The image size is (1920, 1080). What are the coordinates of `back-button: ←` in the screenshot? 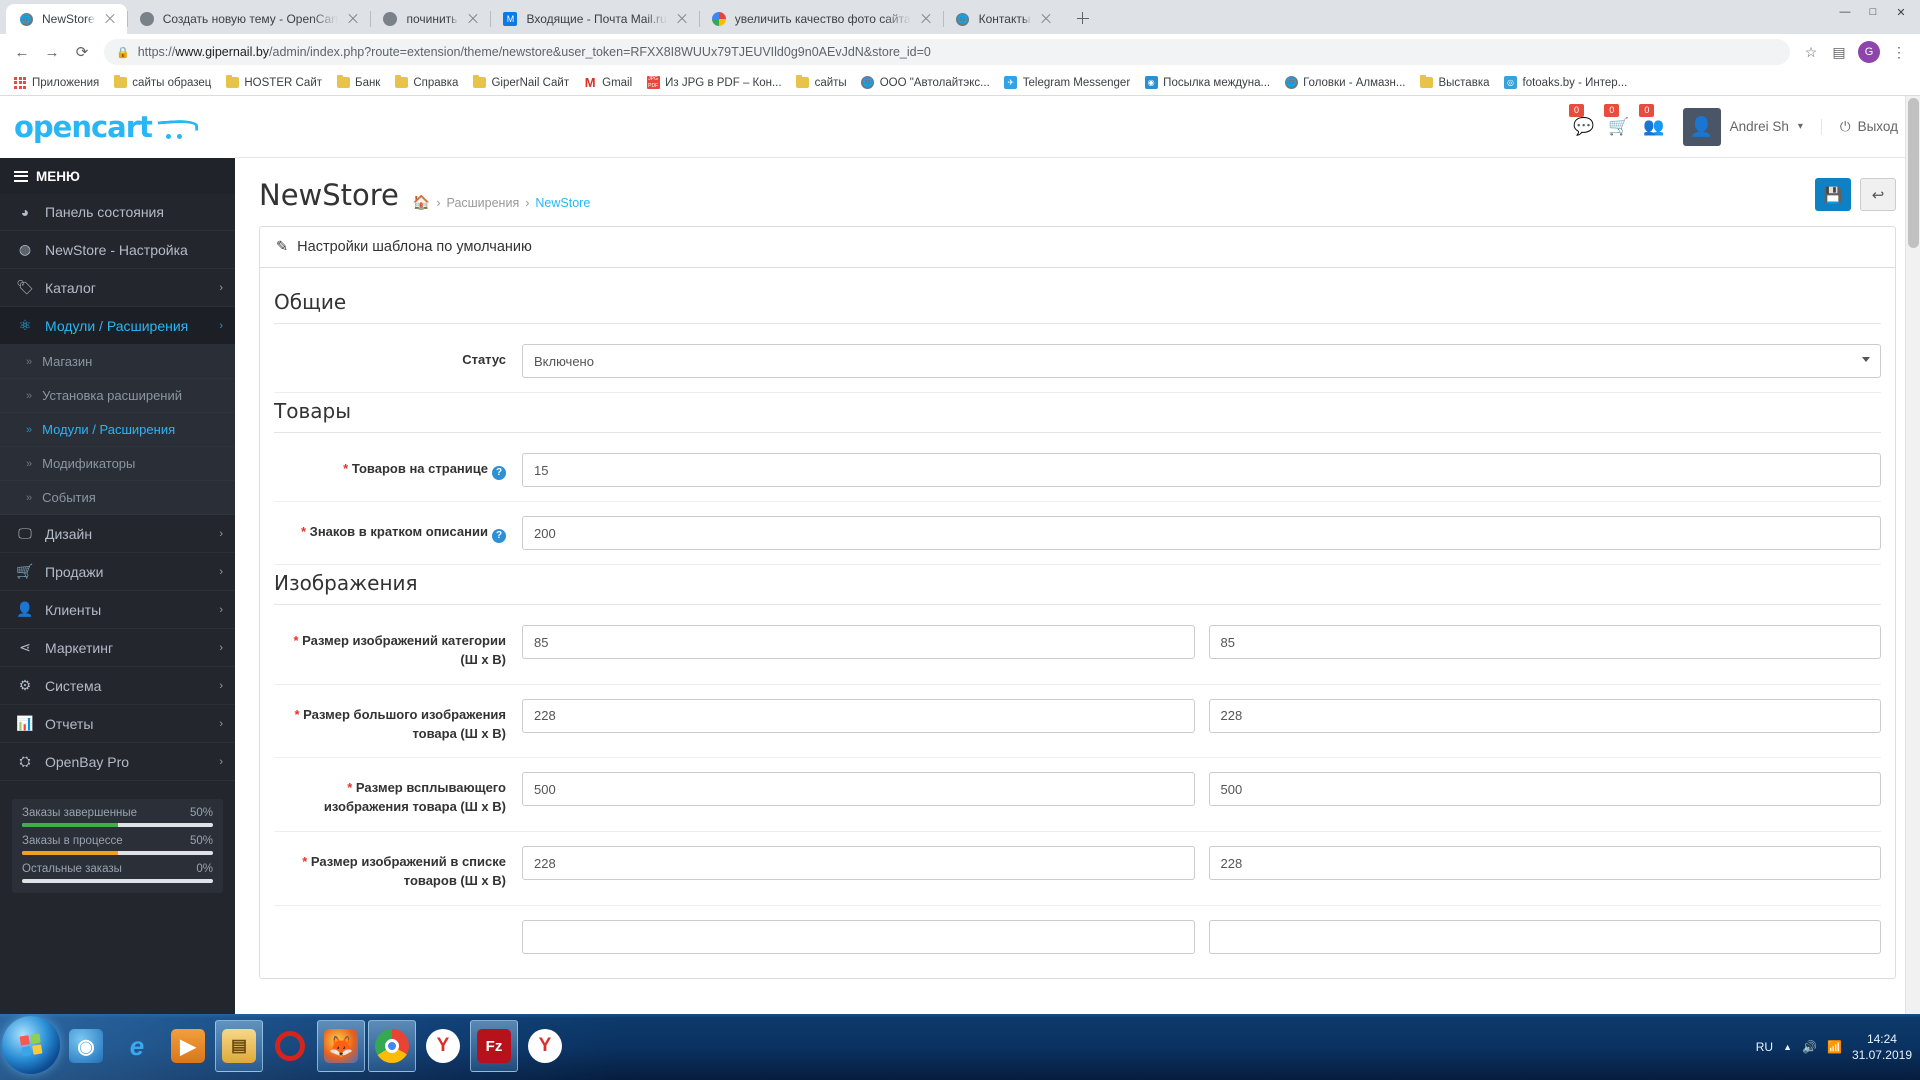 It's located at (22, 52).